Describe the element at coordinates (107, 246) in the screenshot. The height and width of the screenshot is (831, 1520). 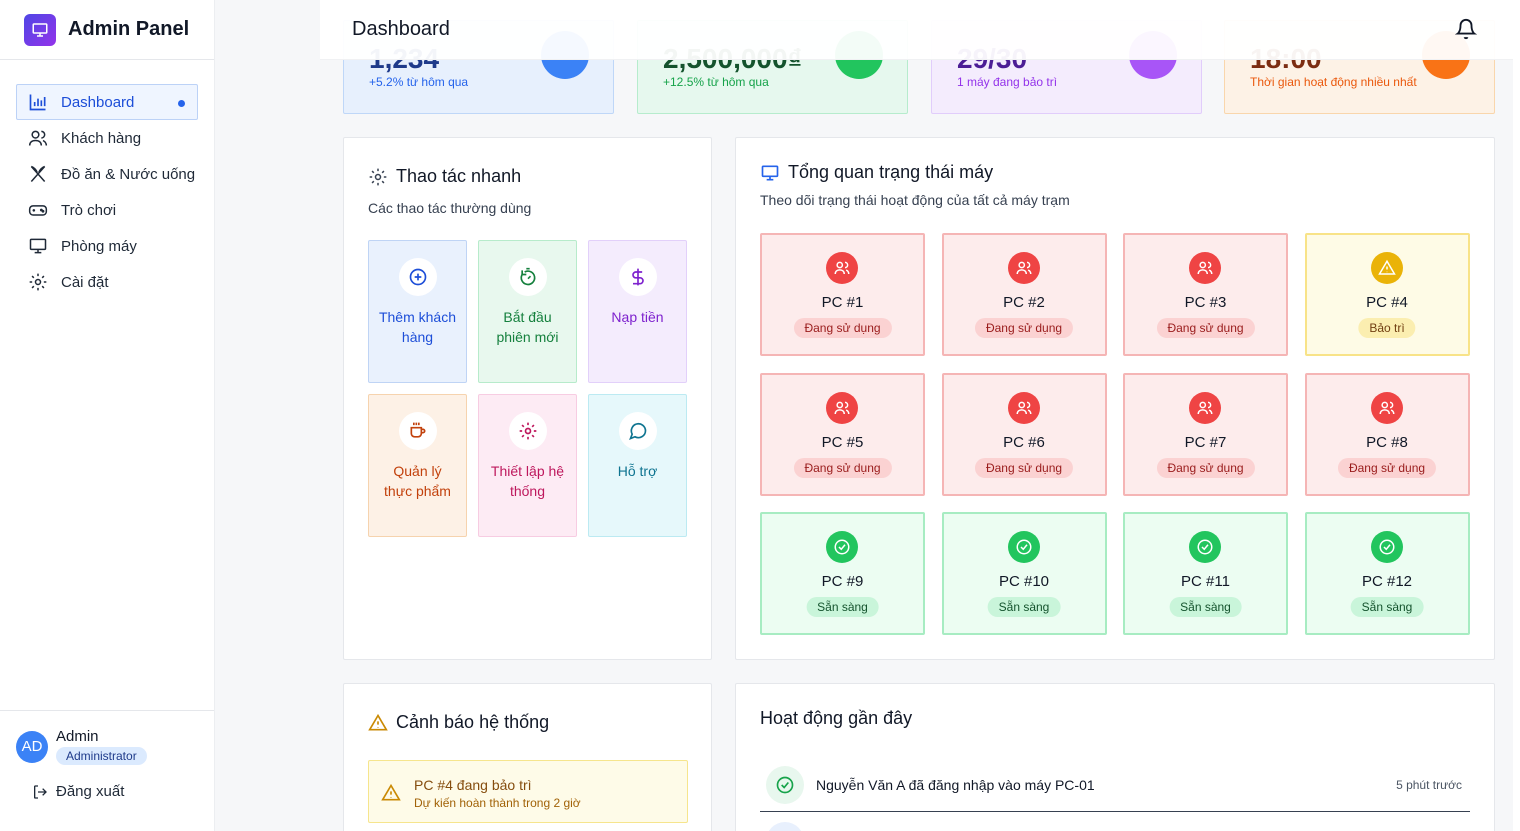
I see `sidebar-item-rooms: Phòng máy` at that location.